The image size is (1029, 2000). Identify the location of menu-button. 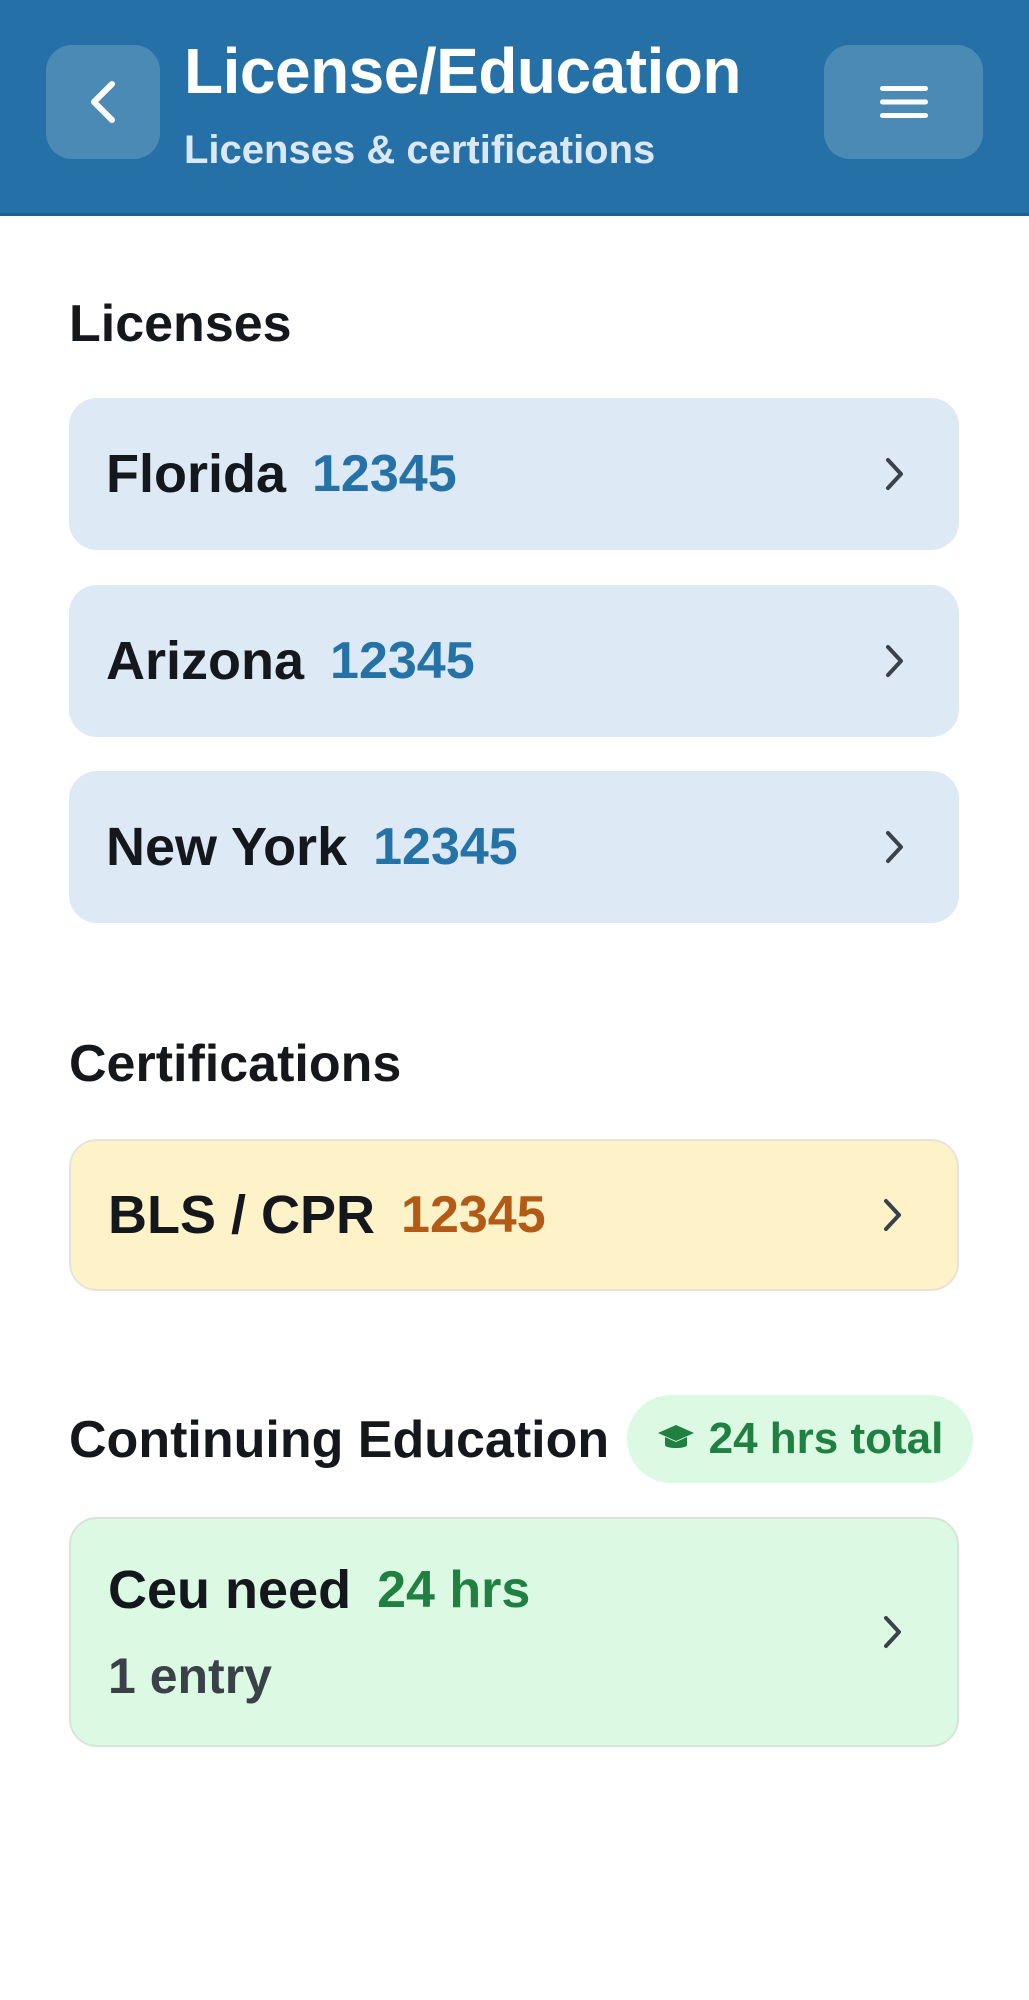
(903, 102).